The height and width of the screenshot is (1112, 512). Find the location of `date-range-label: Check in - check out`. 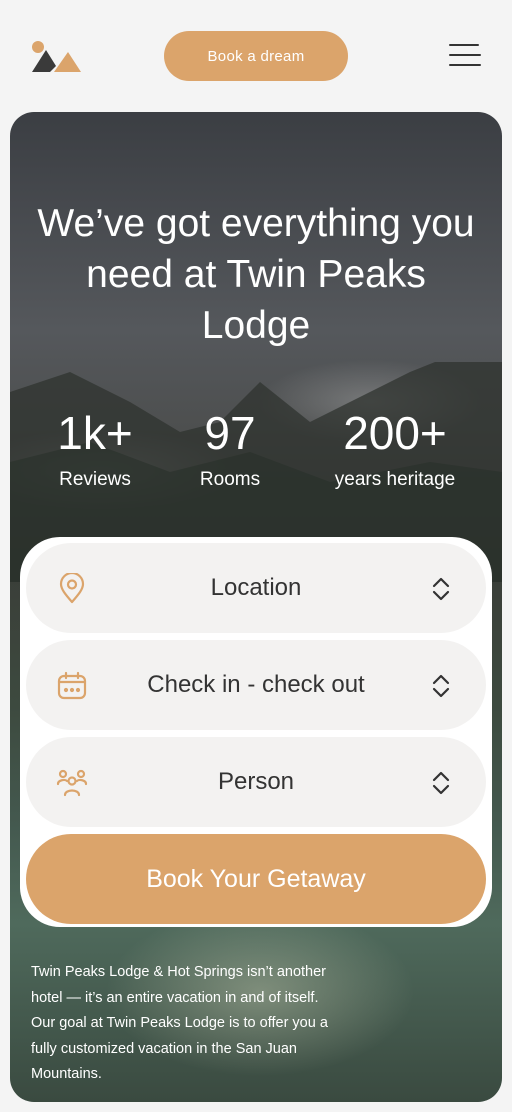

date-range-label: Check in - check out is located at coordinates (256, 684).